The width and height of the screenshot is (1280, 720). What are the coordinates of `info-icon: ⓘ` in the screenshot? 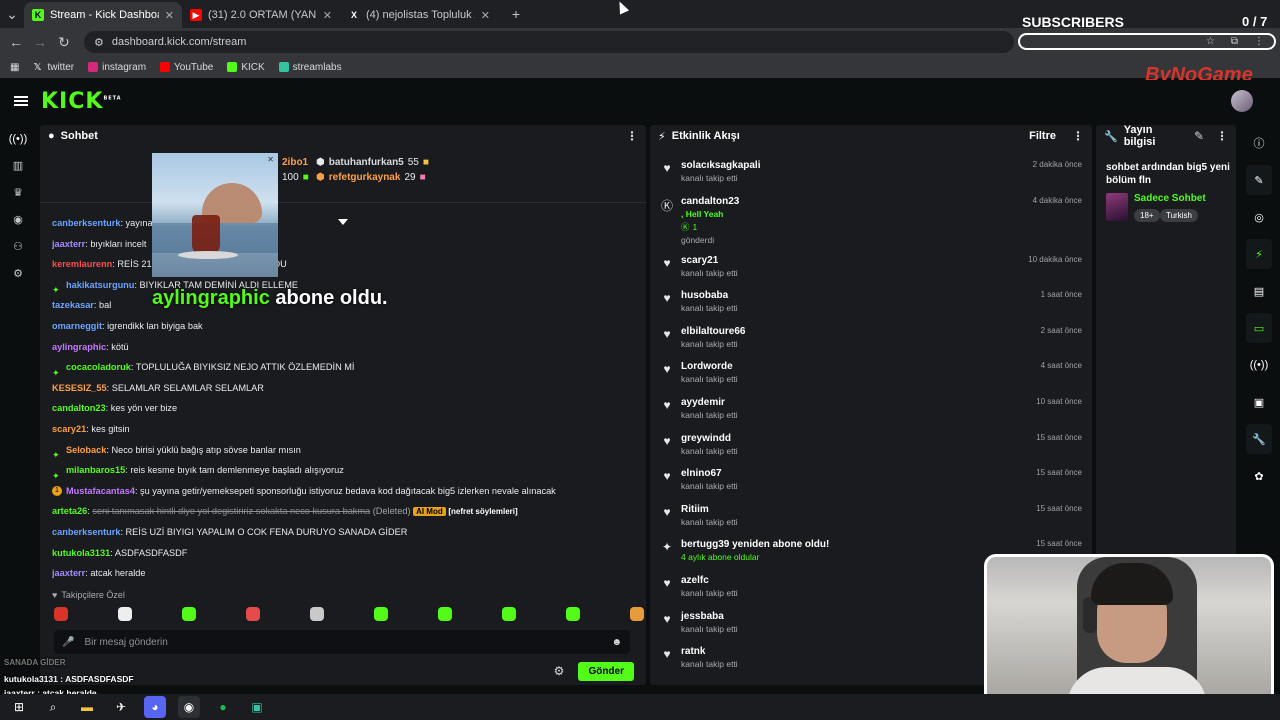 It's located at (1259, 143).